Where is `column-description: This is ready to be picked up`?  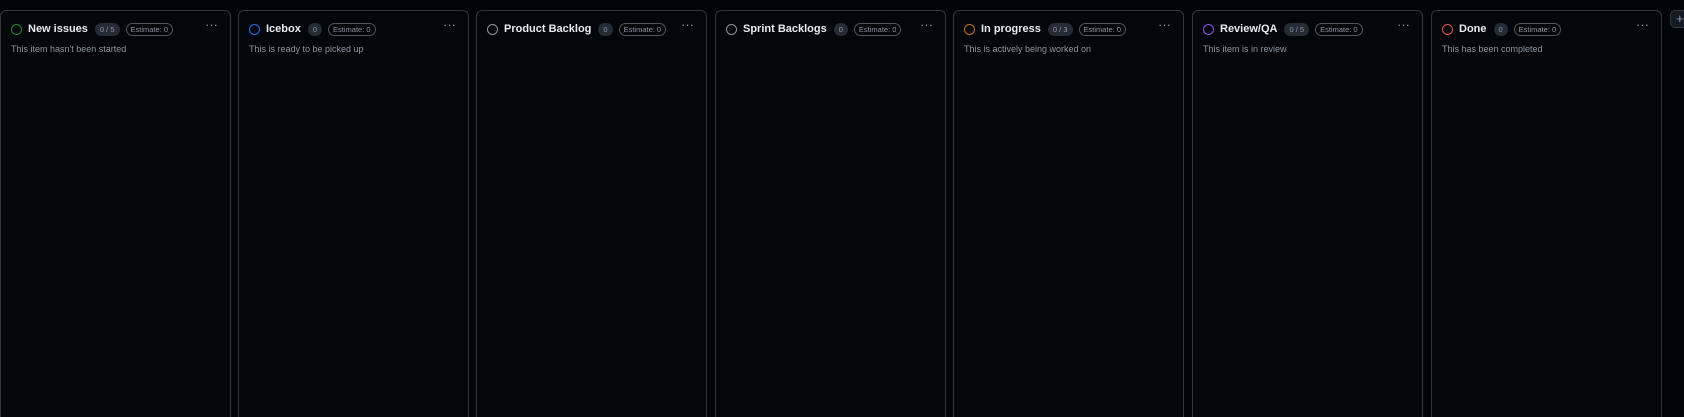 column-description: This is ready to be picked up is located at coordinates (306, 49).